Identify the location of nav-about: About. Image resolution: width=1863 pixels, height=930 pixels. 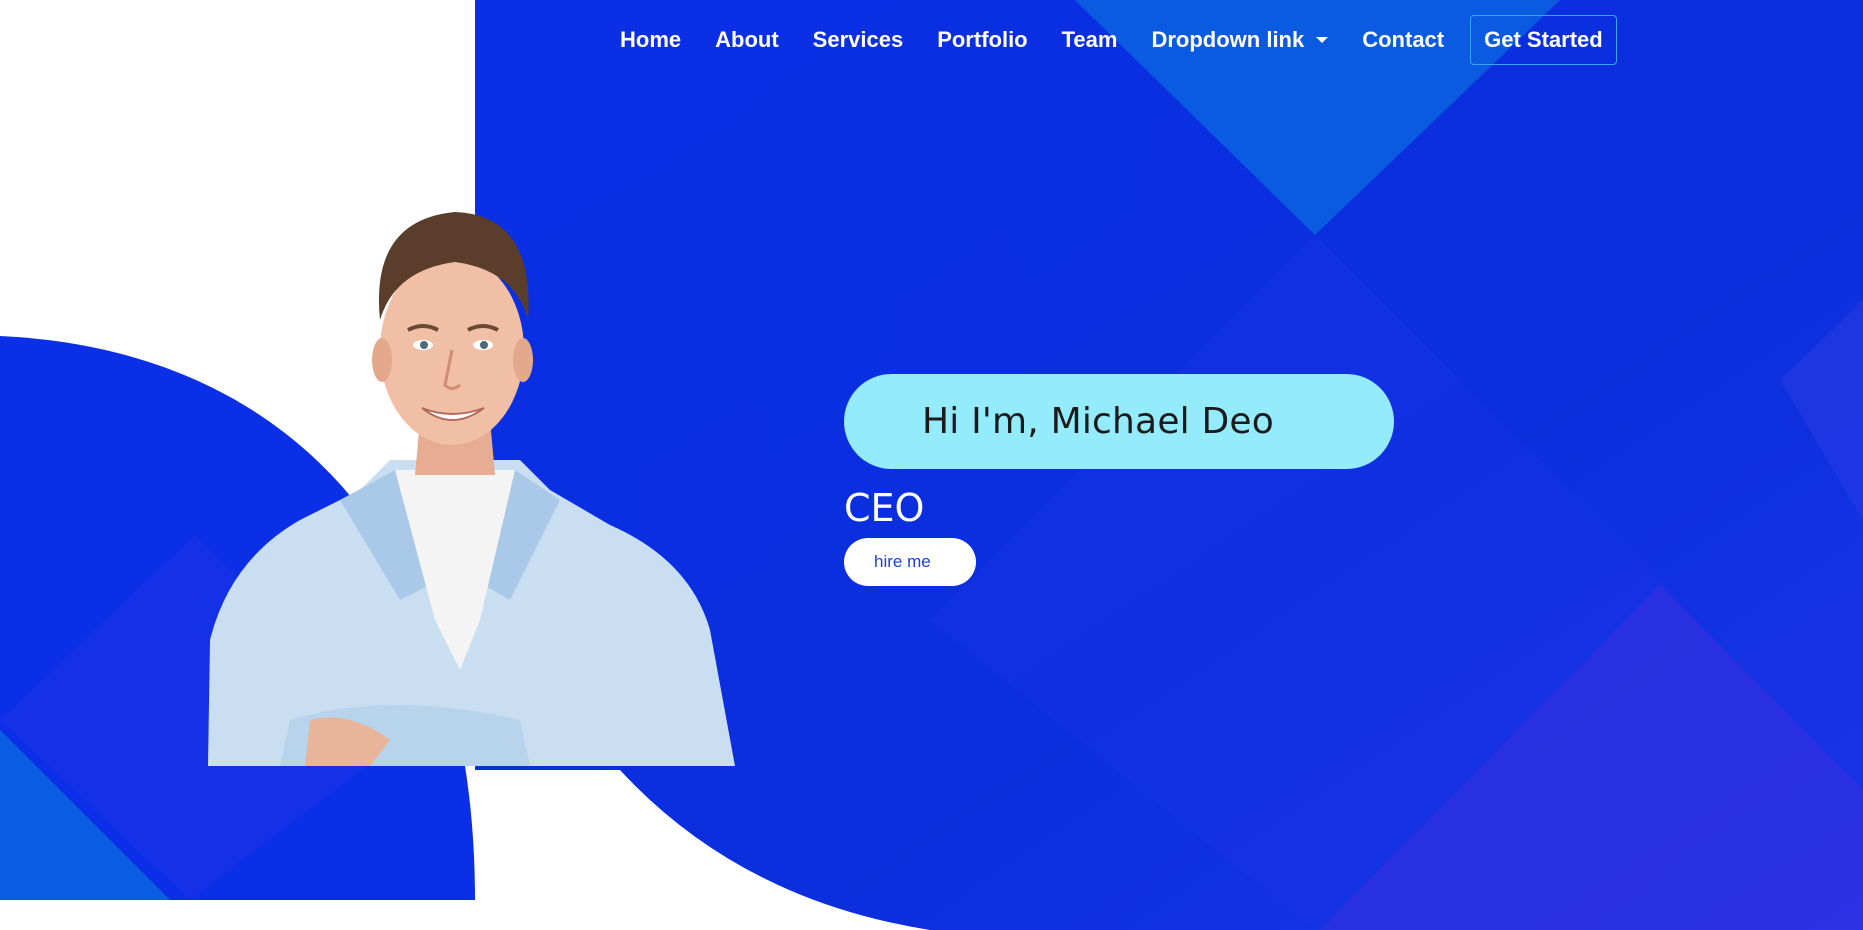
(747, 40).